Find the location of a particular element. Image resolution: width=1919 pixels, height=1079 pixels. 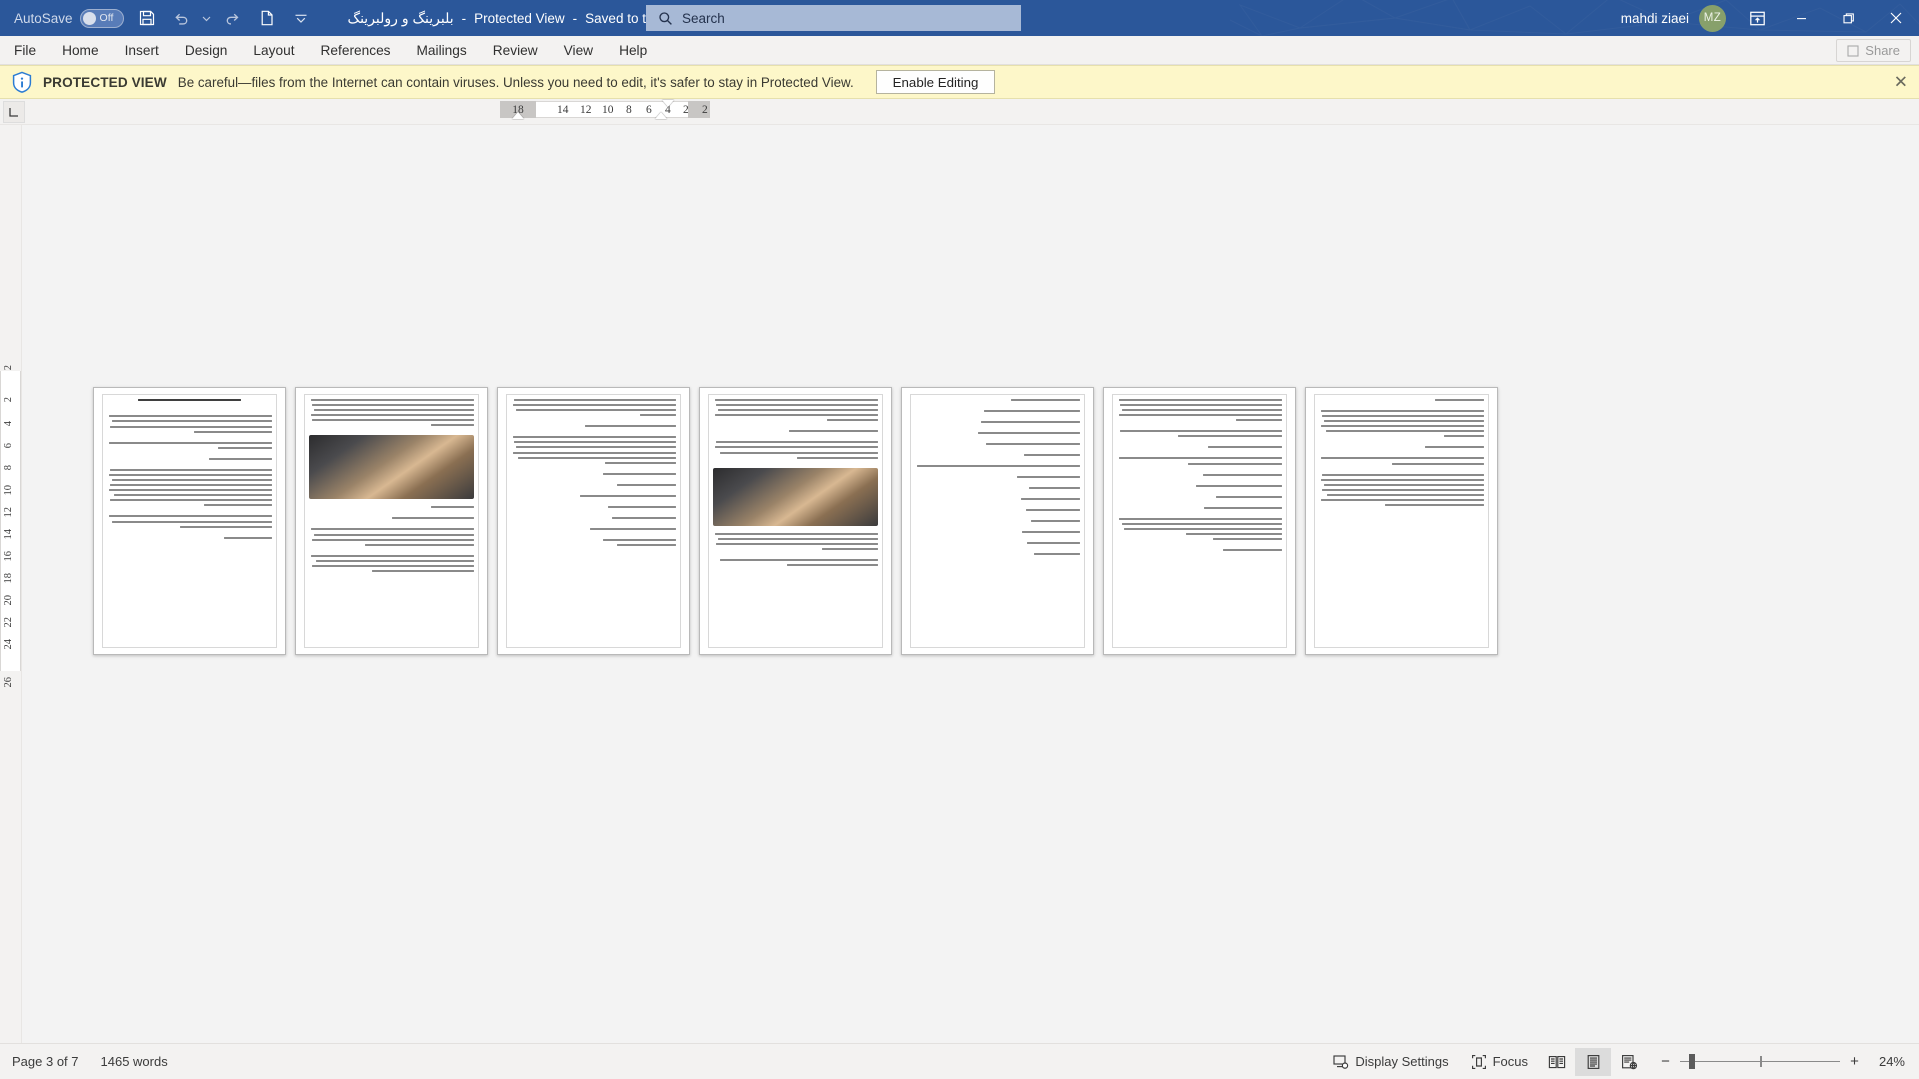

word-count: 1465 words is located at coordinates (134, 1061).